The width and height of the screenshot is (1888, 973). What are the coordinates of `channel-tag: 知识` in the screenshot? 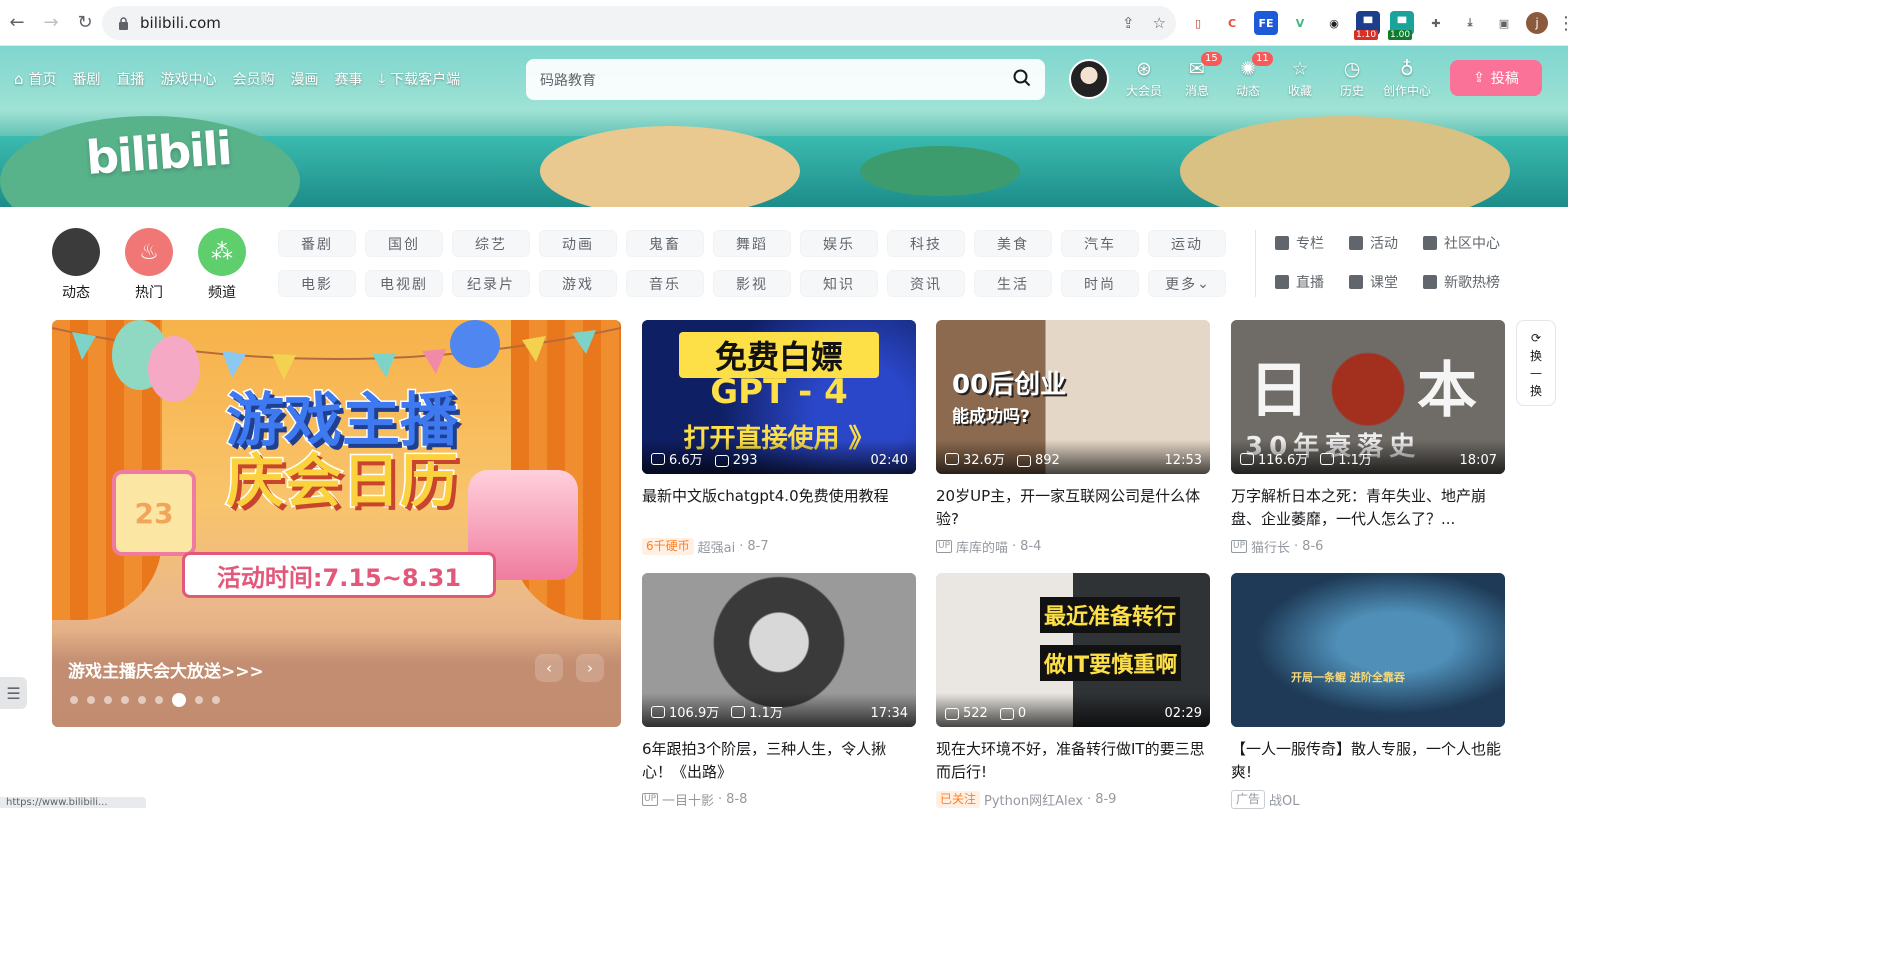 It's located at (839, 283).